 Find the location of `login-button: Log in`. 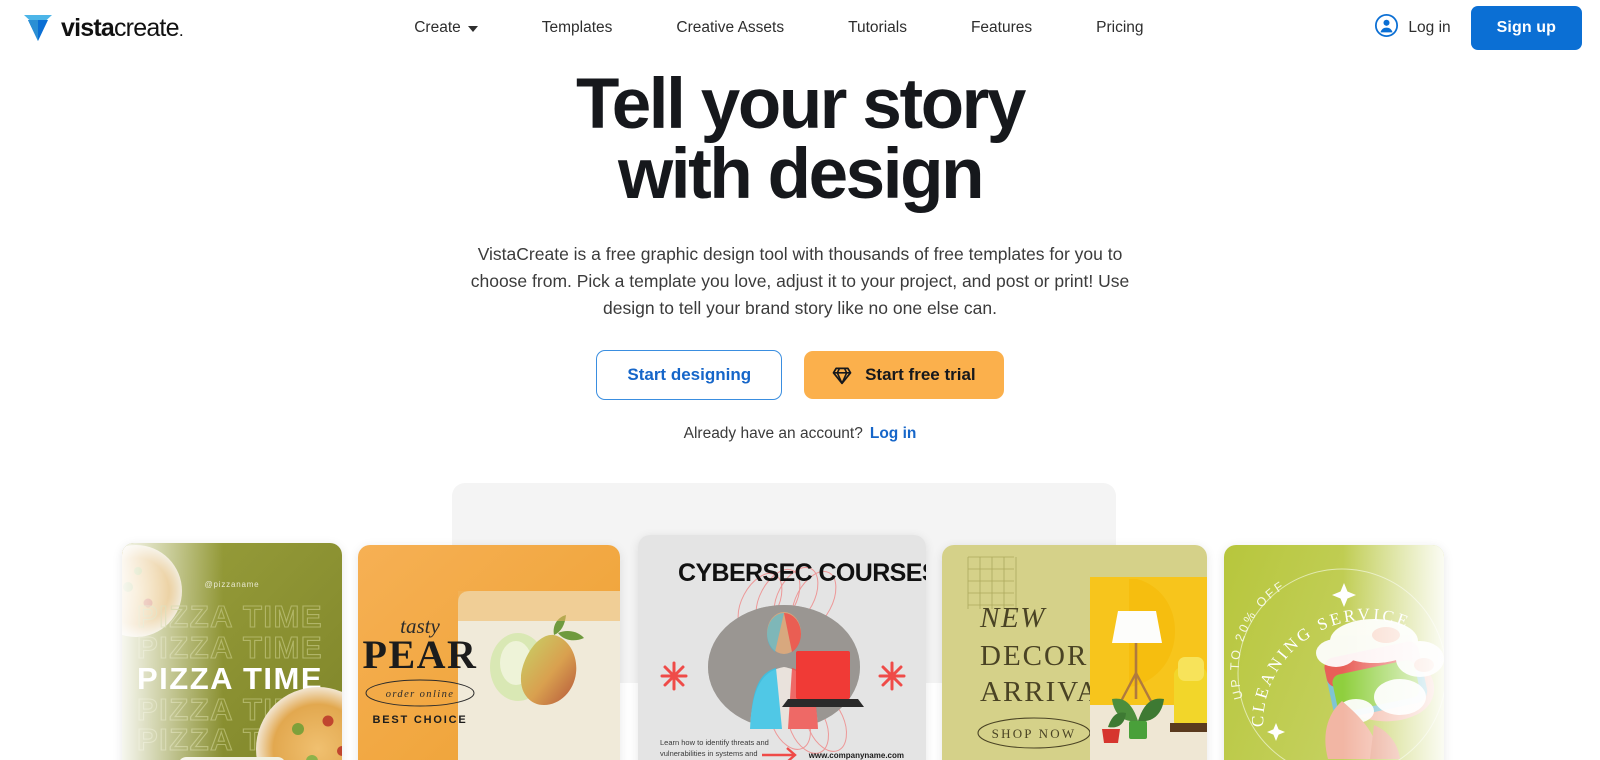

login-button: Log in is located at coordinates (1412, 28).